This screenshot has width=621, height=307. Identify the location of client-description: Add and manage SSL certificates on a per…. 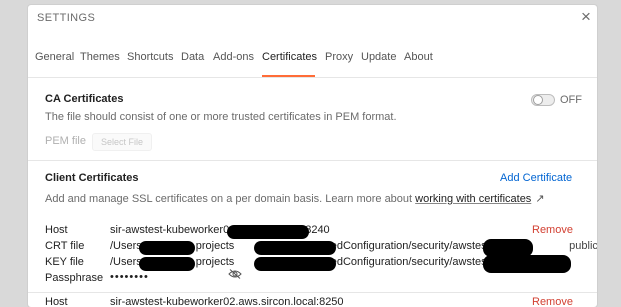
(295, 198).